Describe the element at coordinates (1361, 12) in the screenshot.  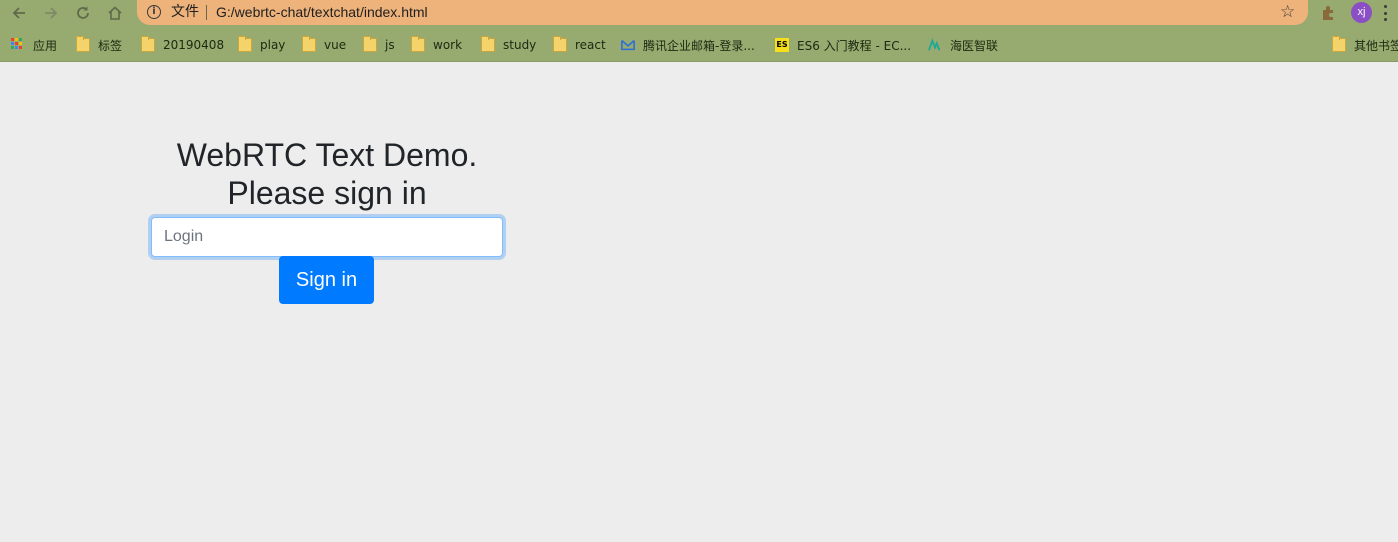
I see `profile-avatar: xj` at that location.